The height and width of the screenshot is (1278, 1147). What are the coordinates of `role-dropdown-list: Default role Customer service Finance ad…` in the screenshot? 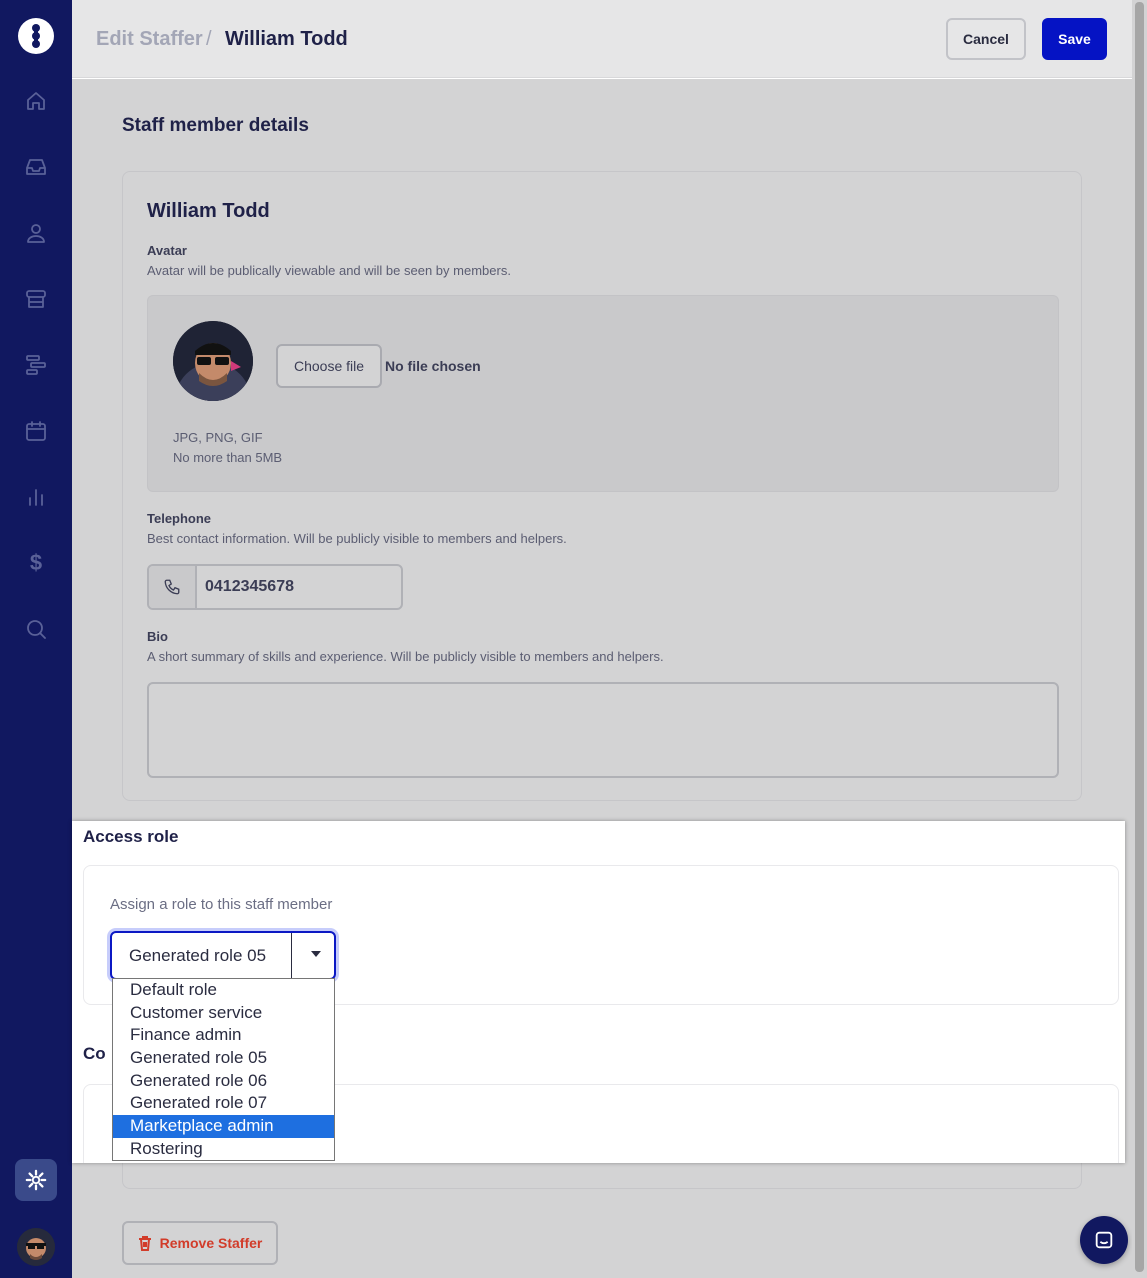 It's located at (223, 1069).